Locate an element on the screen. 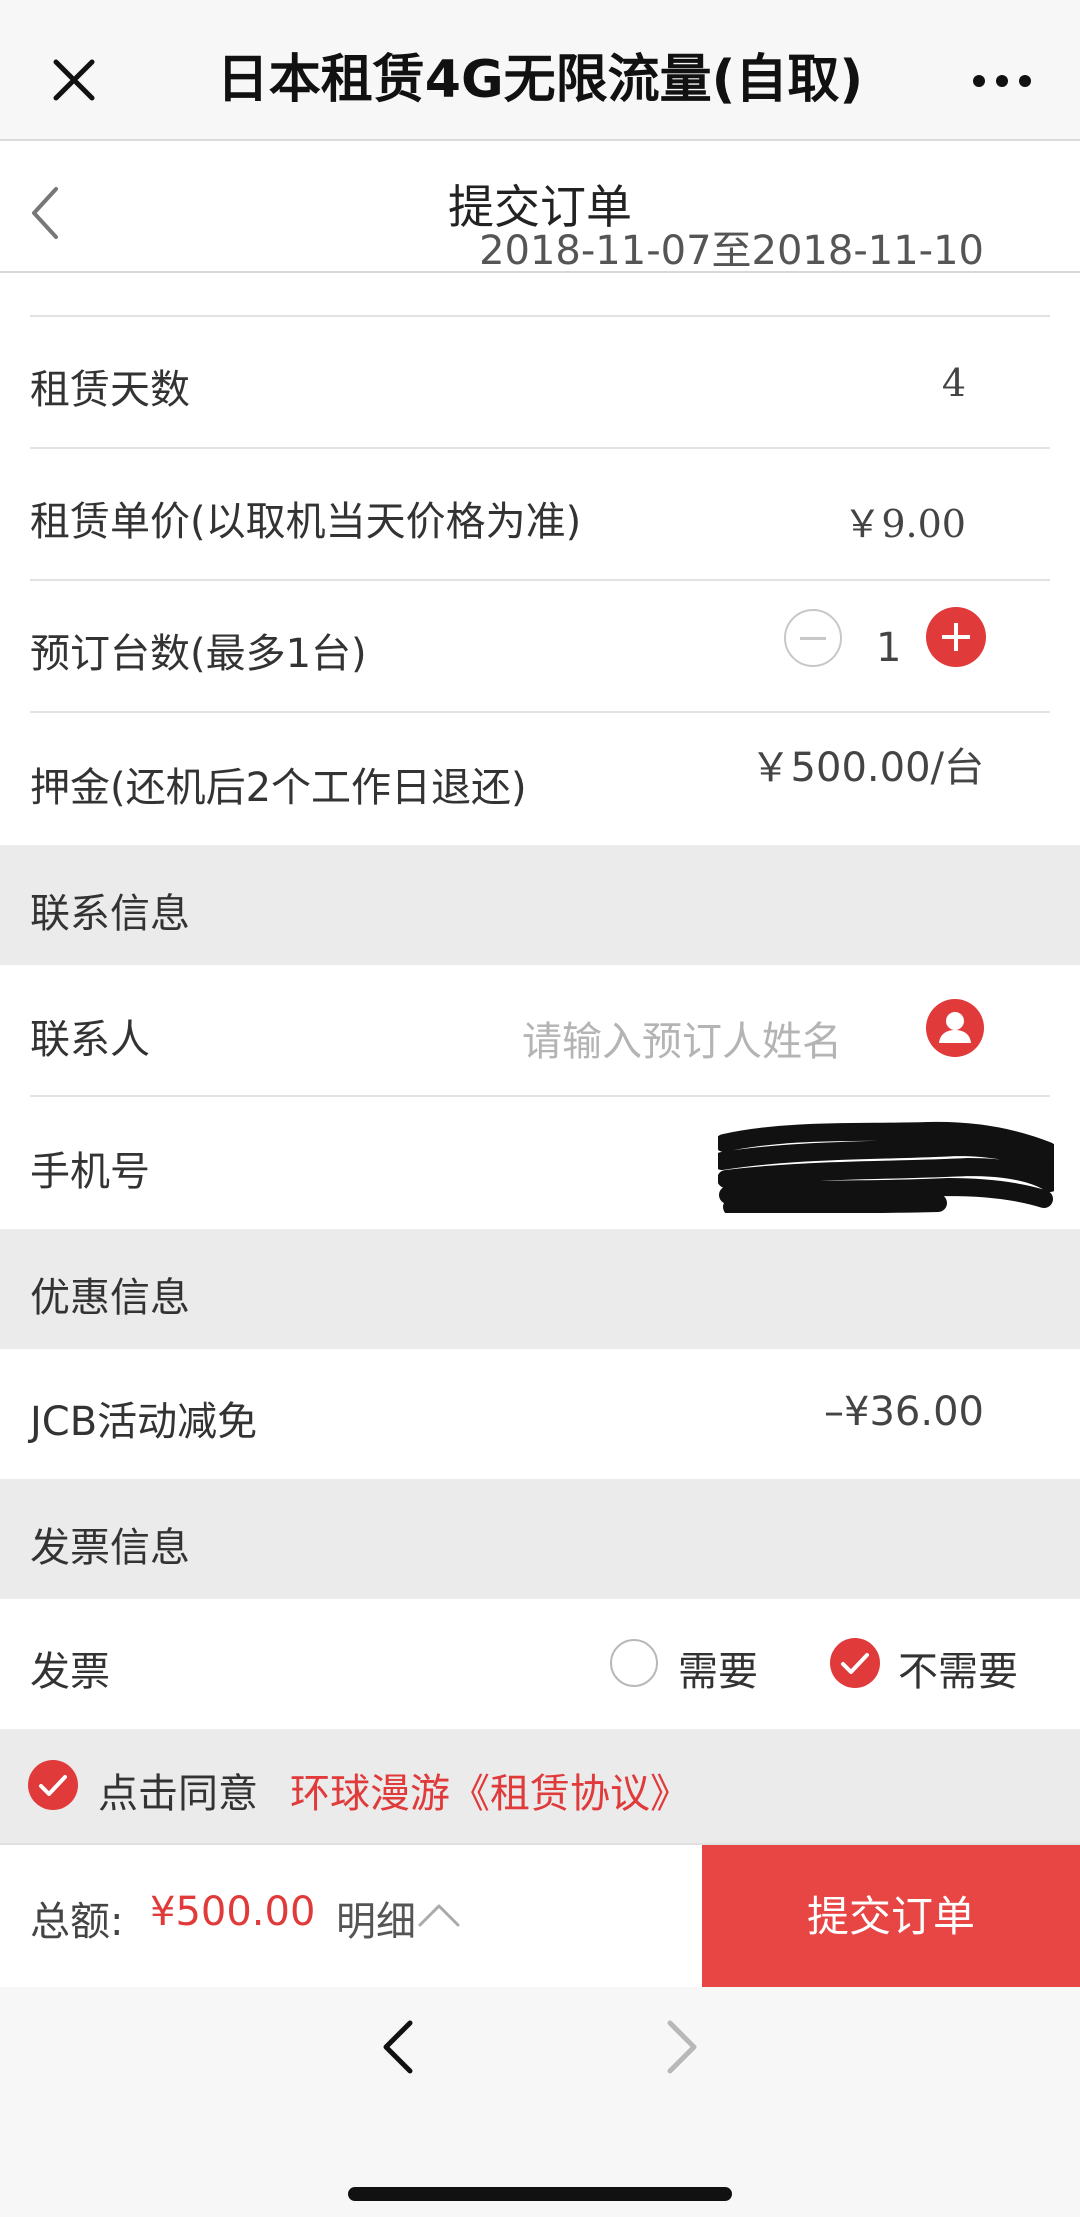 The width and height of the screenshot is (1080, 2217). invoice-section-header: 发票信息 is located at coordinates (540, 1539).